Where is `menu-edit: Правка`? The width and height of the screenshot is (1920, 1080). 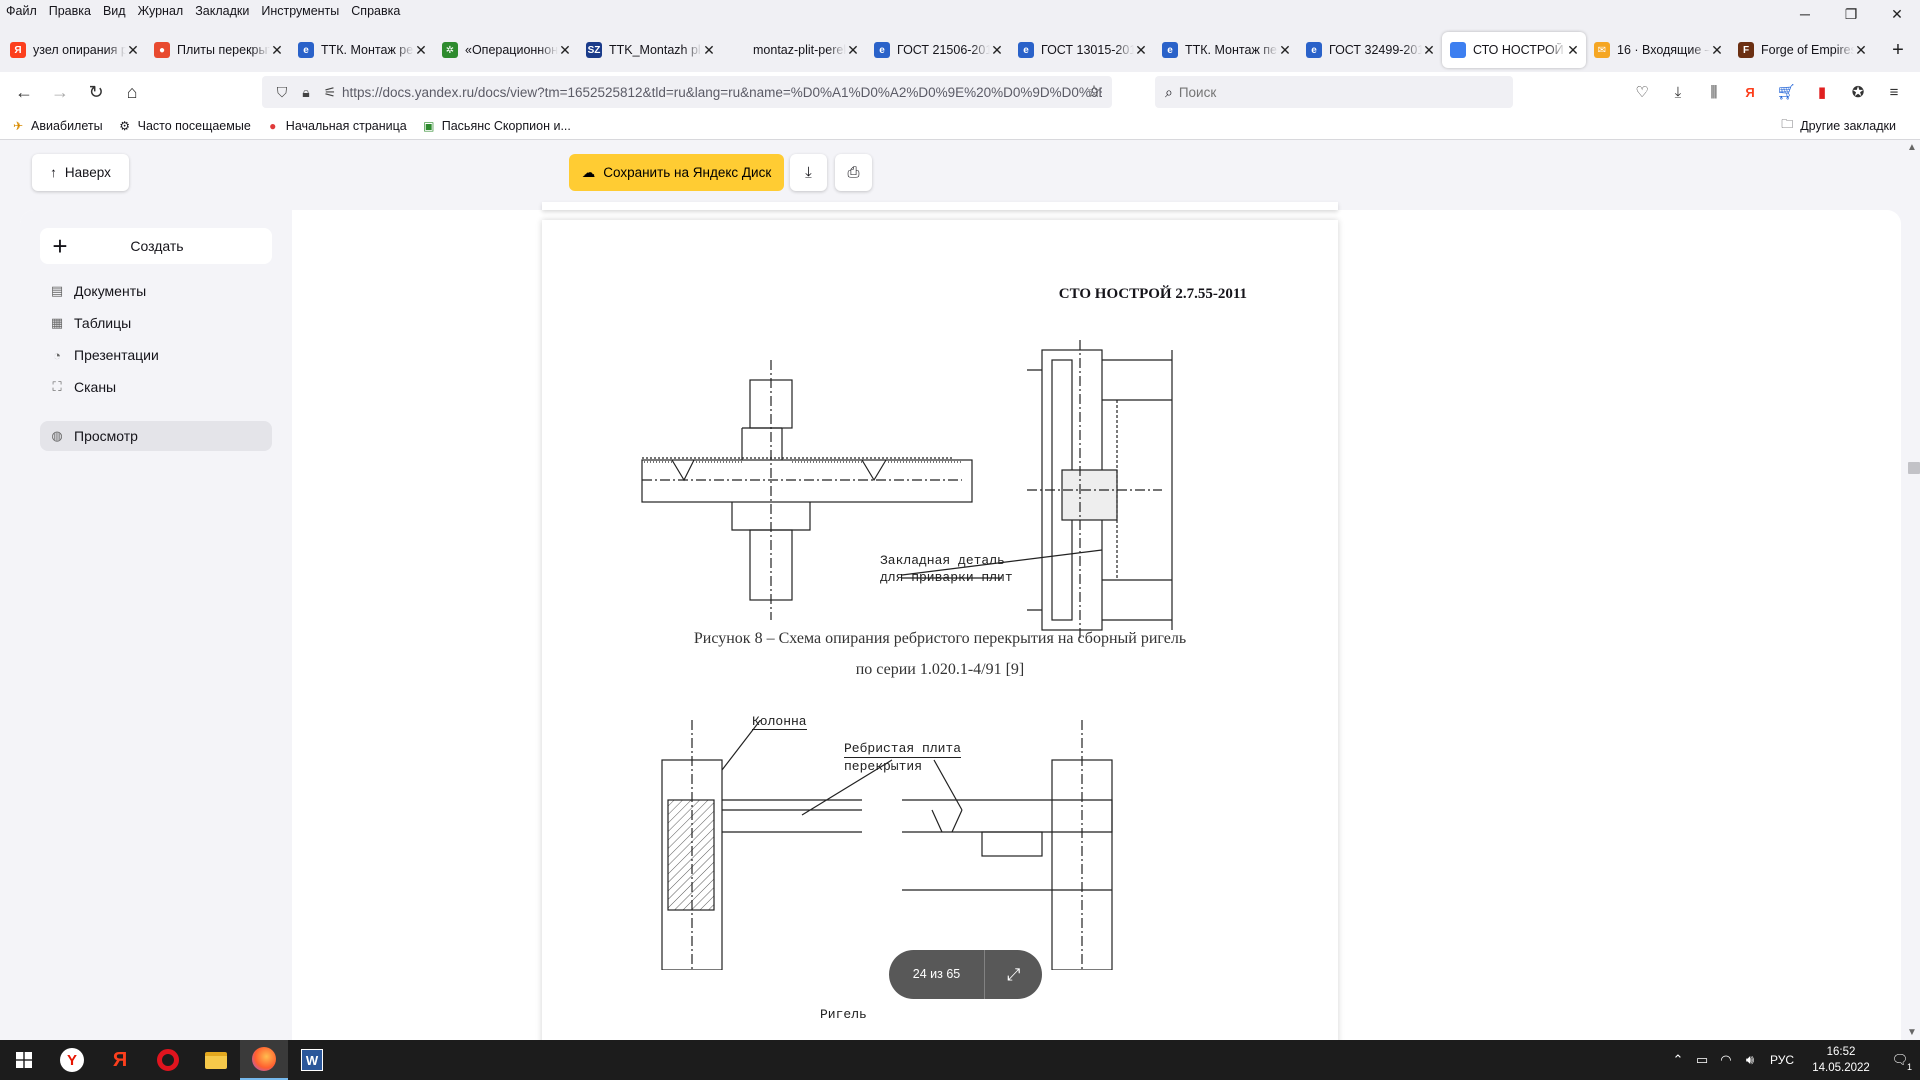
menu-edit: Правка is located at coordinates (70, 11).